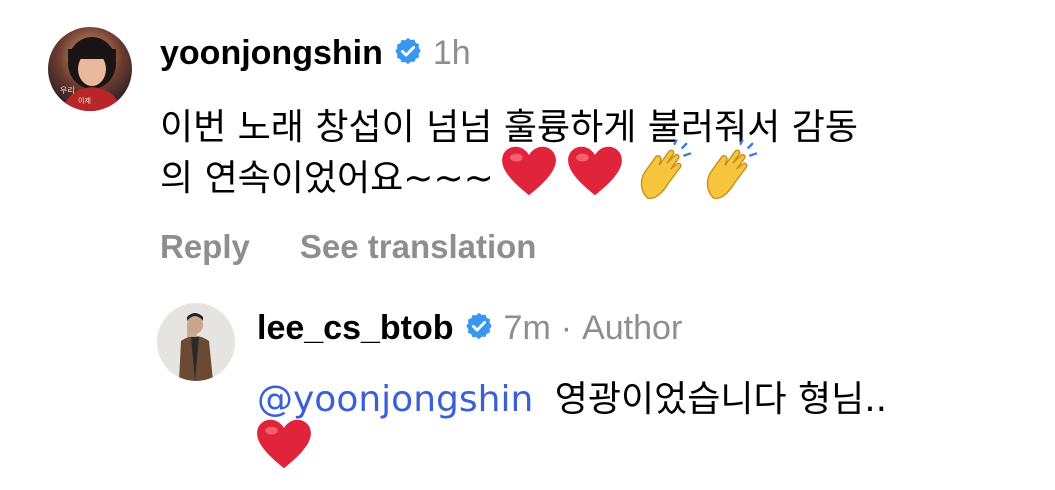  I want to click on comment-actions: Reply See translation, so click(348, 247).